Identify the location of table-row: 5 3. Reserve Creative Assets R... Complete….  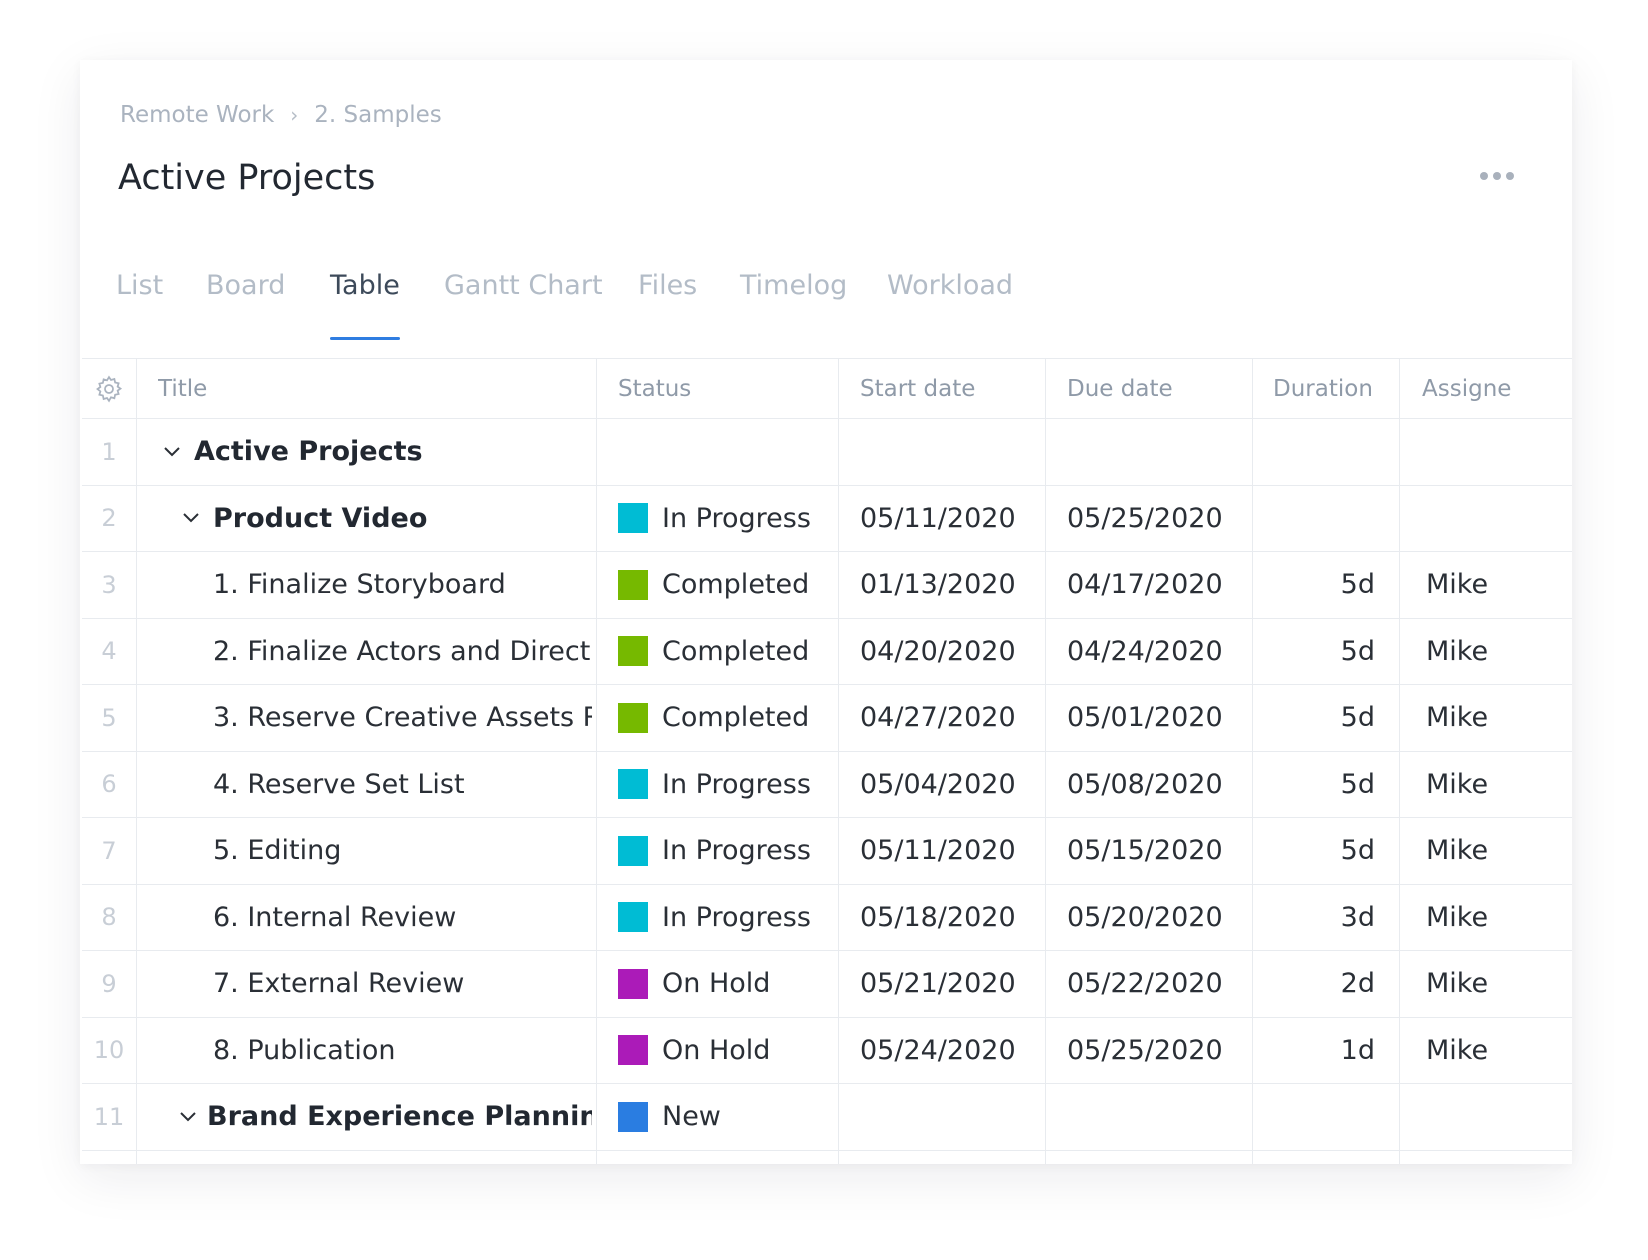
(827, 718).